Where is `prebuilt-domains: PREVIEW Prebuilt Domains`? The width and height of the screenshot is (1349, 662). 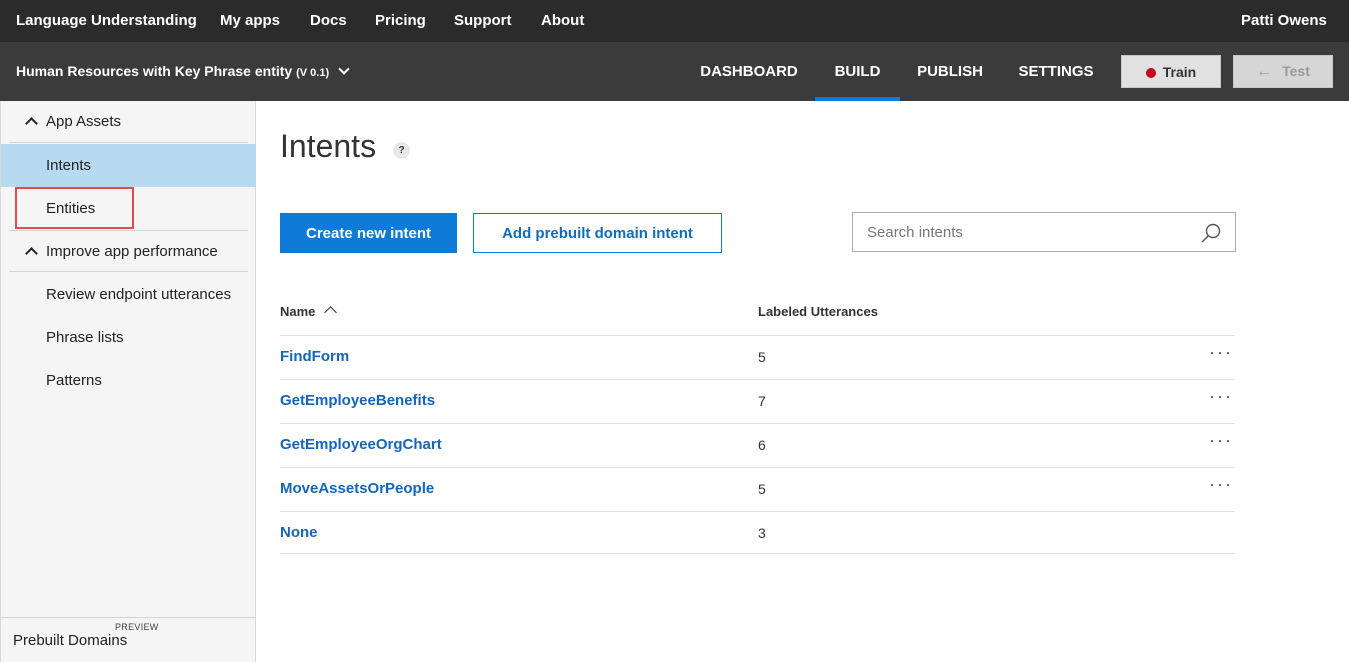 prebuilt-domains: PREVIEW Prebuilt Domains is located at coordinates (128, 639).